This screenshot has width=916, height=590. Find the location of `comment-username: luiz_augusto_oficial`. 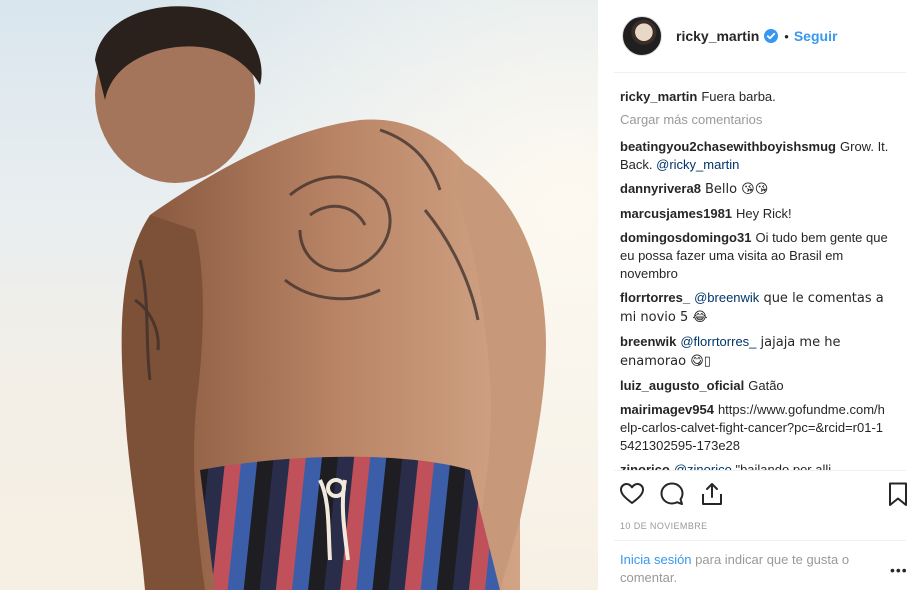

comment-username: luiz_augusto_oficial is located at coordinates (682, 385).